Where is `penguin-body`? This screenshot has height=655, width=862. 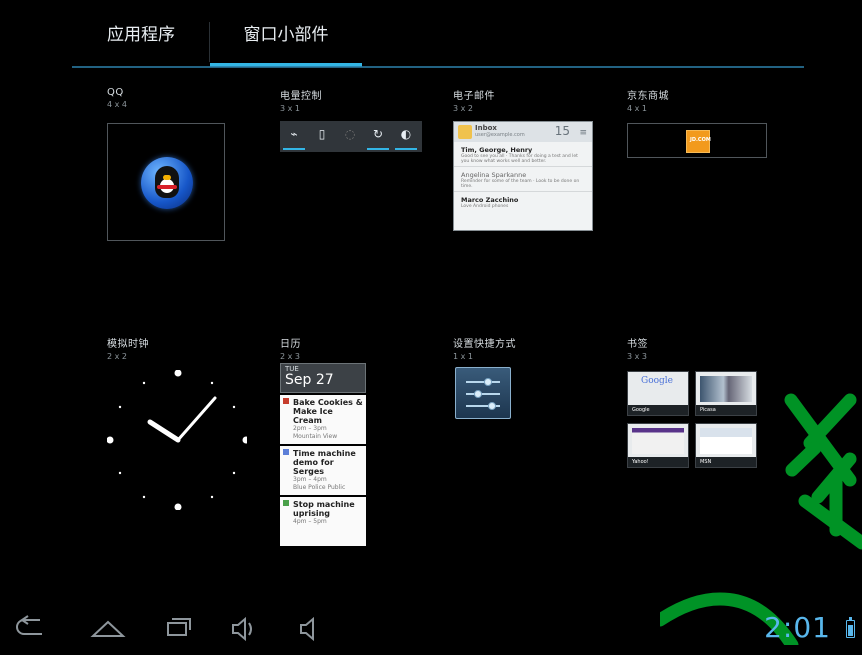
penguin-body is located at coordinates (167, 182).